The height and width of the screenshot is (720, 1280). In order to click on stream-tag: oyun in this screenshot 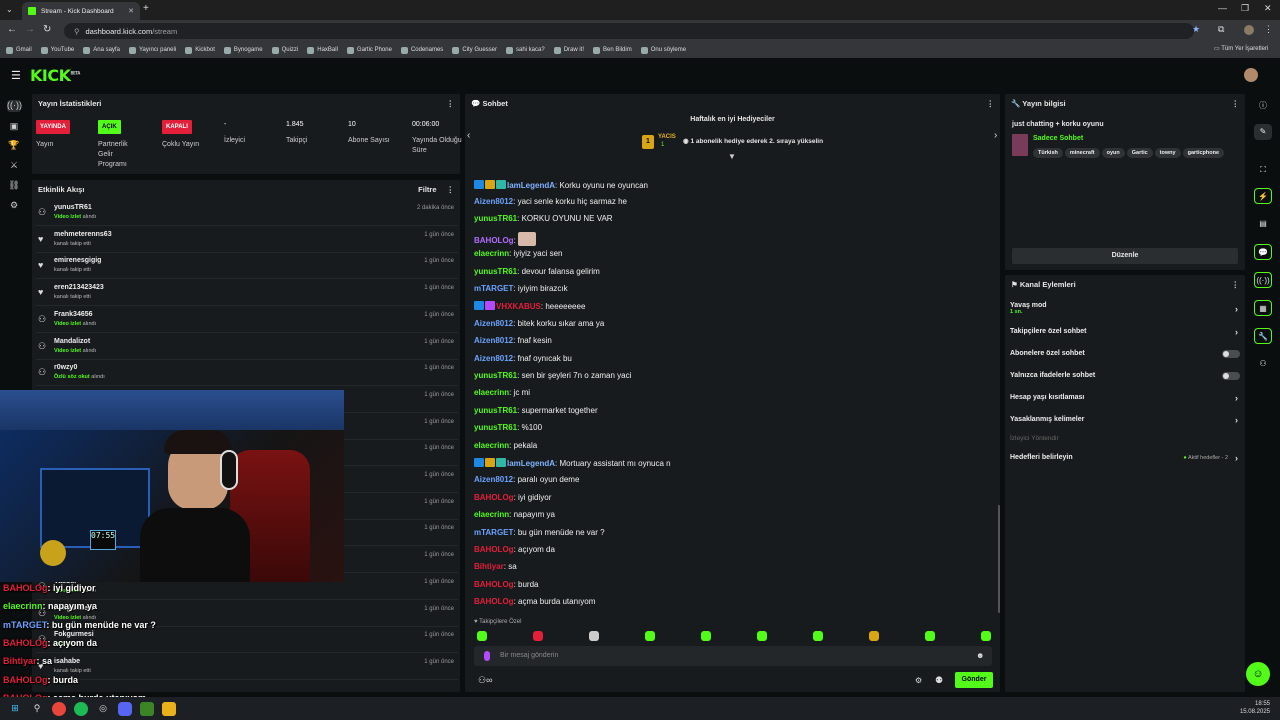, I will do `click(1113, 153)`.